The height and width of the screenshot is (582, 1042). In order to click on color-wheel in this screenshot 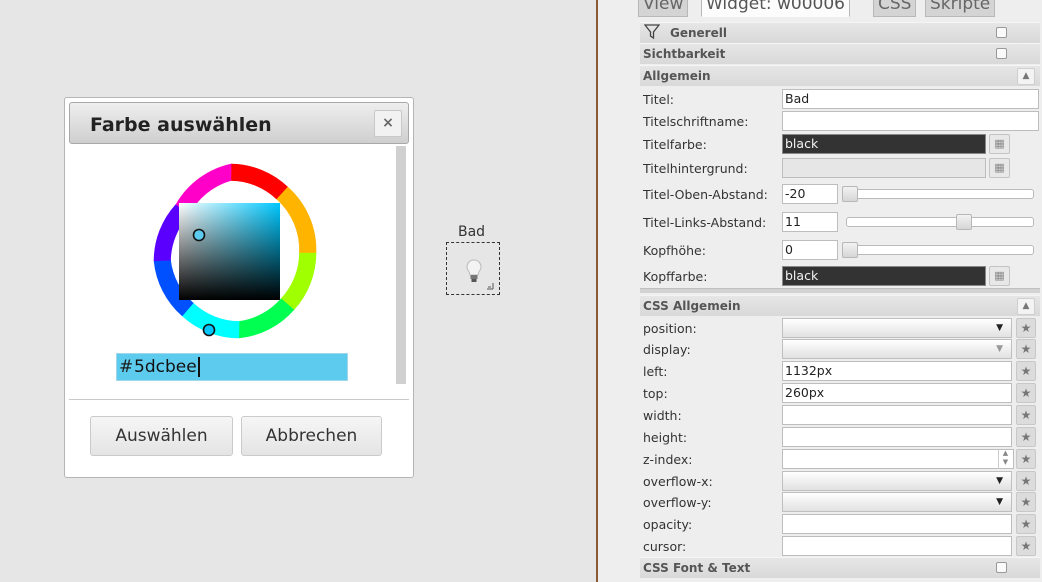, I will do `click(235, 257)`.